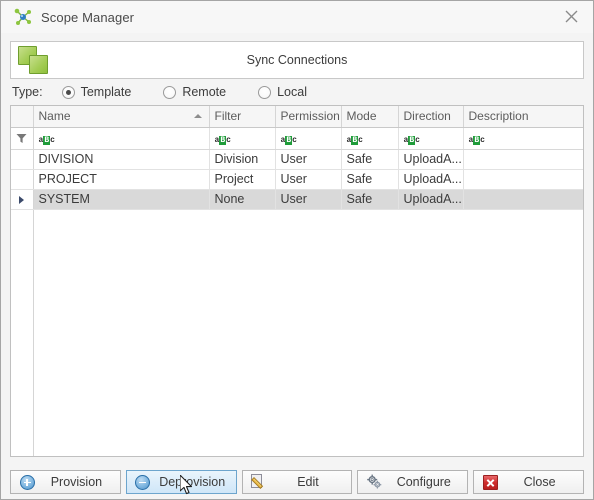  I want to click on radio-local: Local, so click(282, 92).